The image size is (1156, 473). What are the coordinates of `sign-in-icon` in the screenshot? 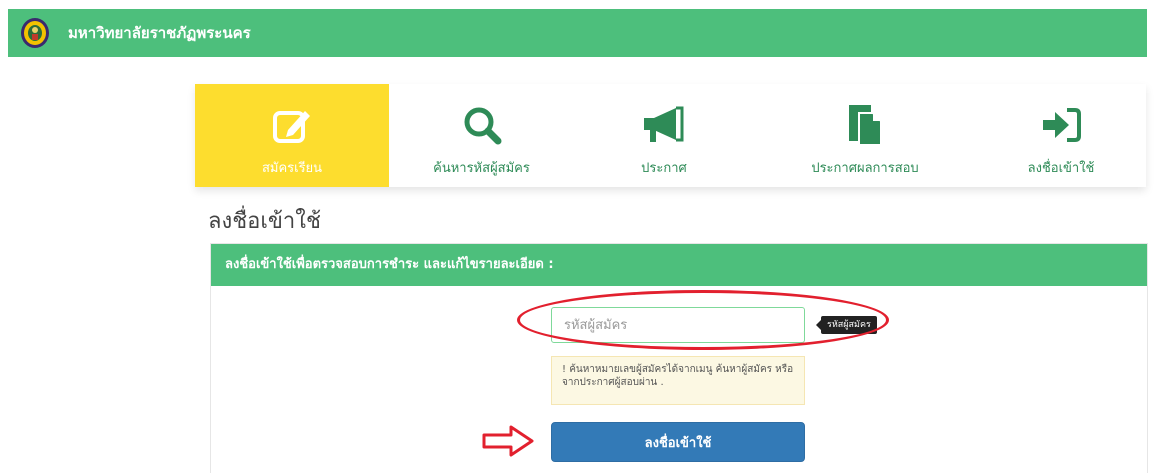 It's located at (1061, 125).